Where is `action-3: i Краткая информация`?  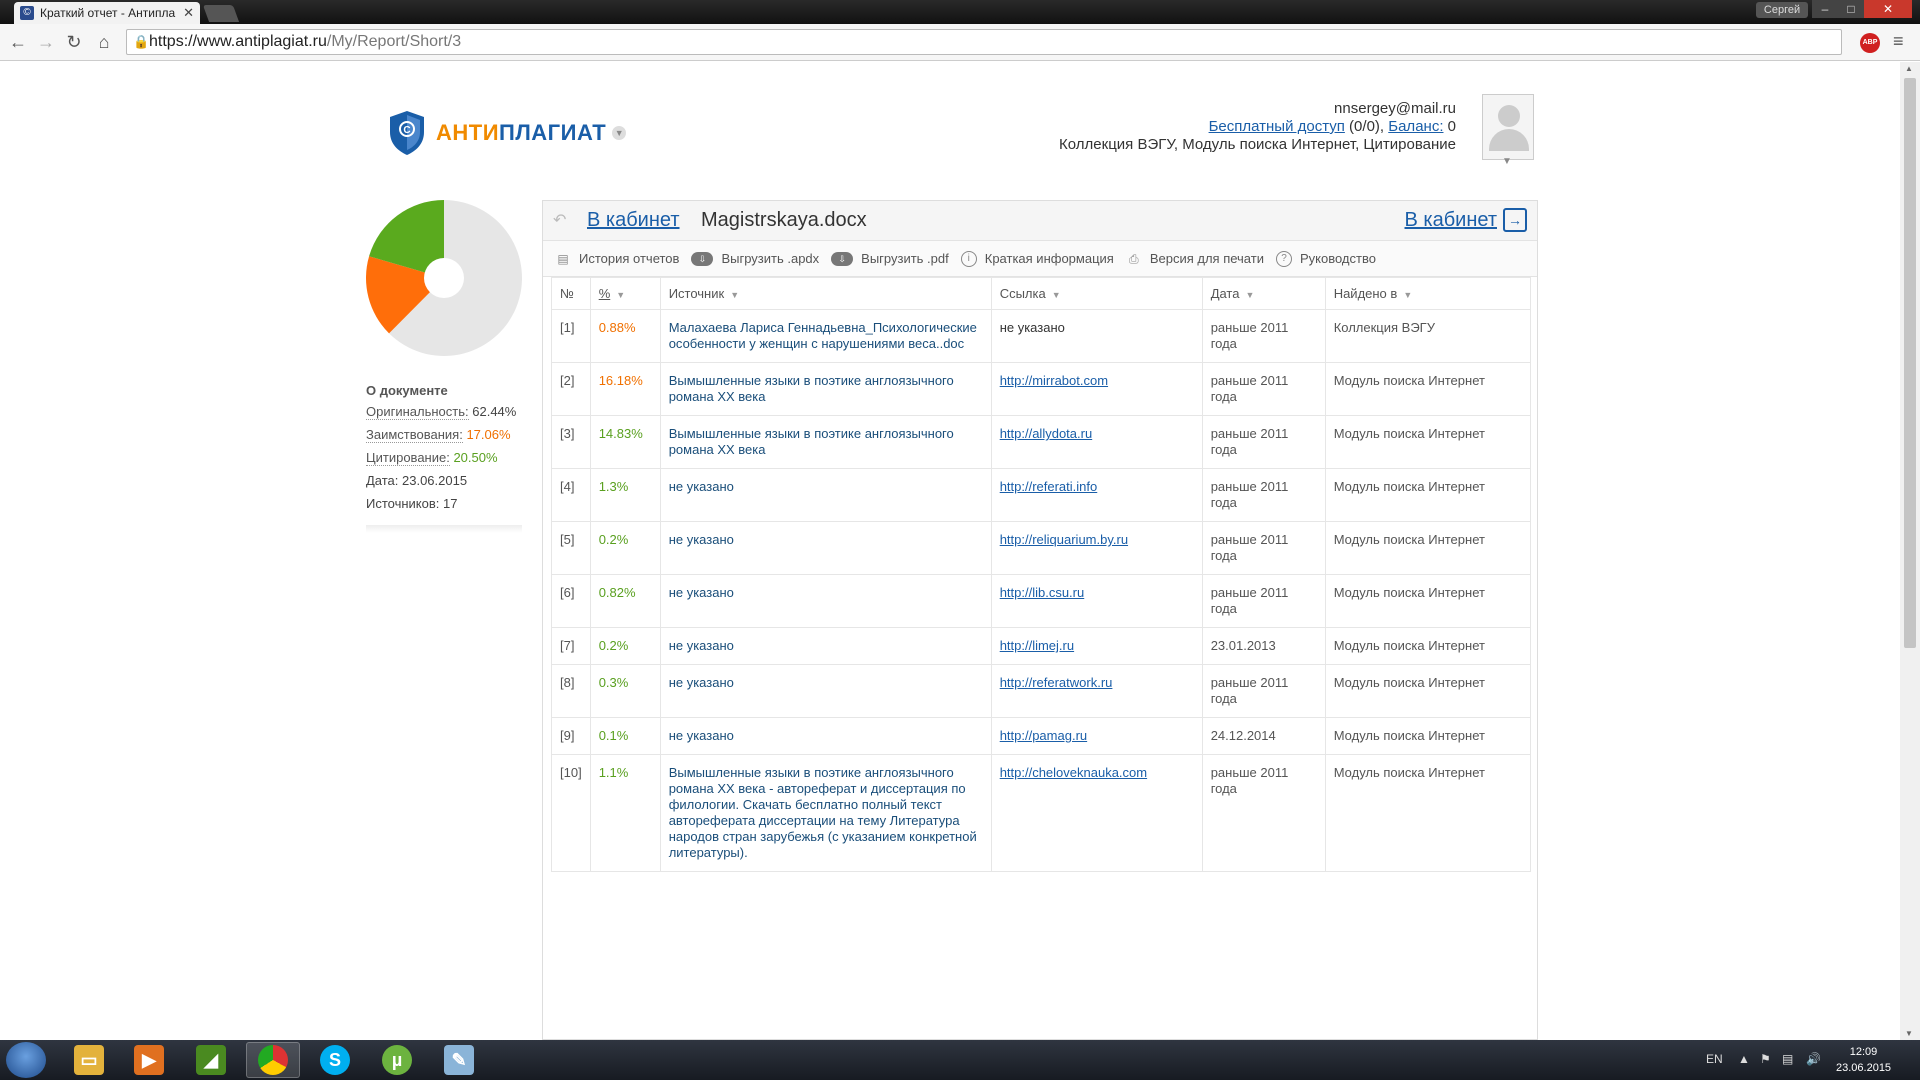 action-3: i Краткая информация is located at coordinates (1037, 258).